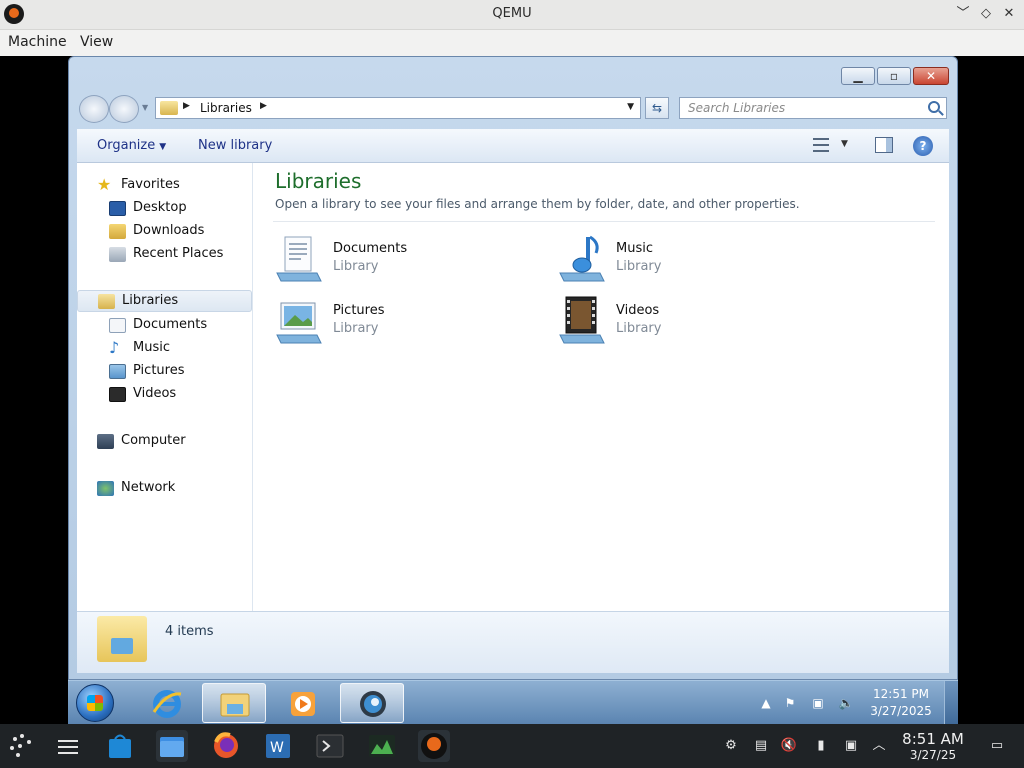 The image size is (1024, 768). I want to click on music-note-icon: ♪, so click(114, 347).